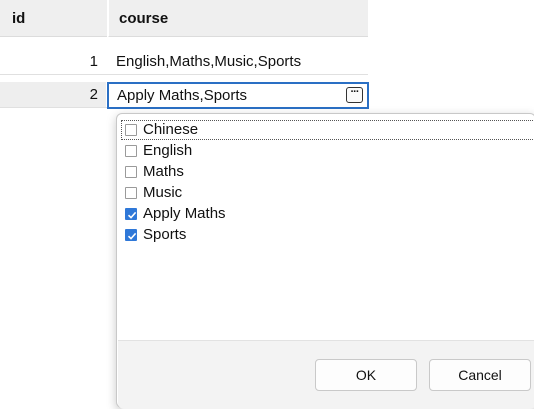 This screenshot has width=534, height=409. I want to click on list-item-label: Maths, so click(163, 171).